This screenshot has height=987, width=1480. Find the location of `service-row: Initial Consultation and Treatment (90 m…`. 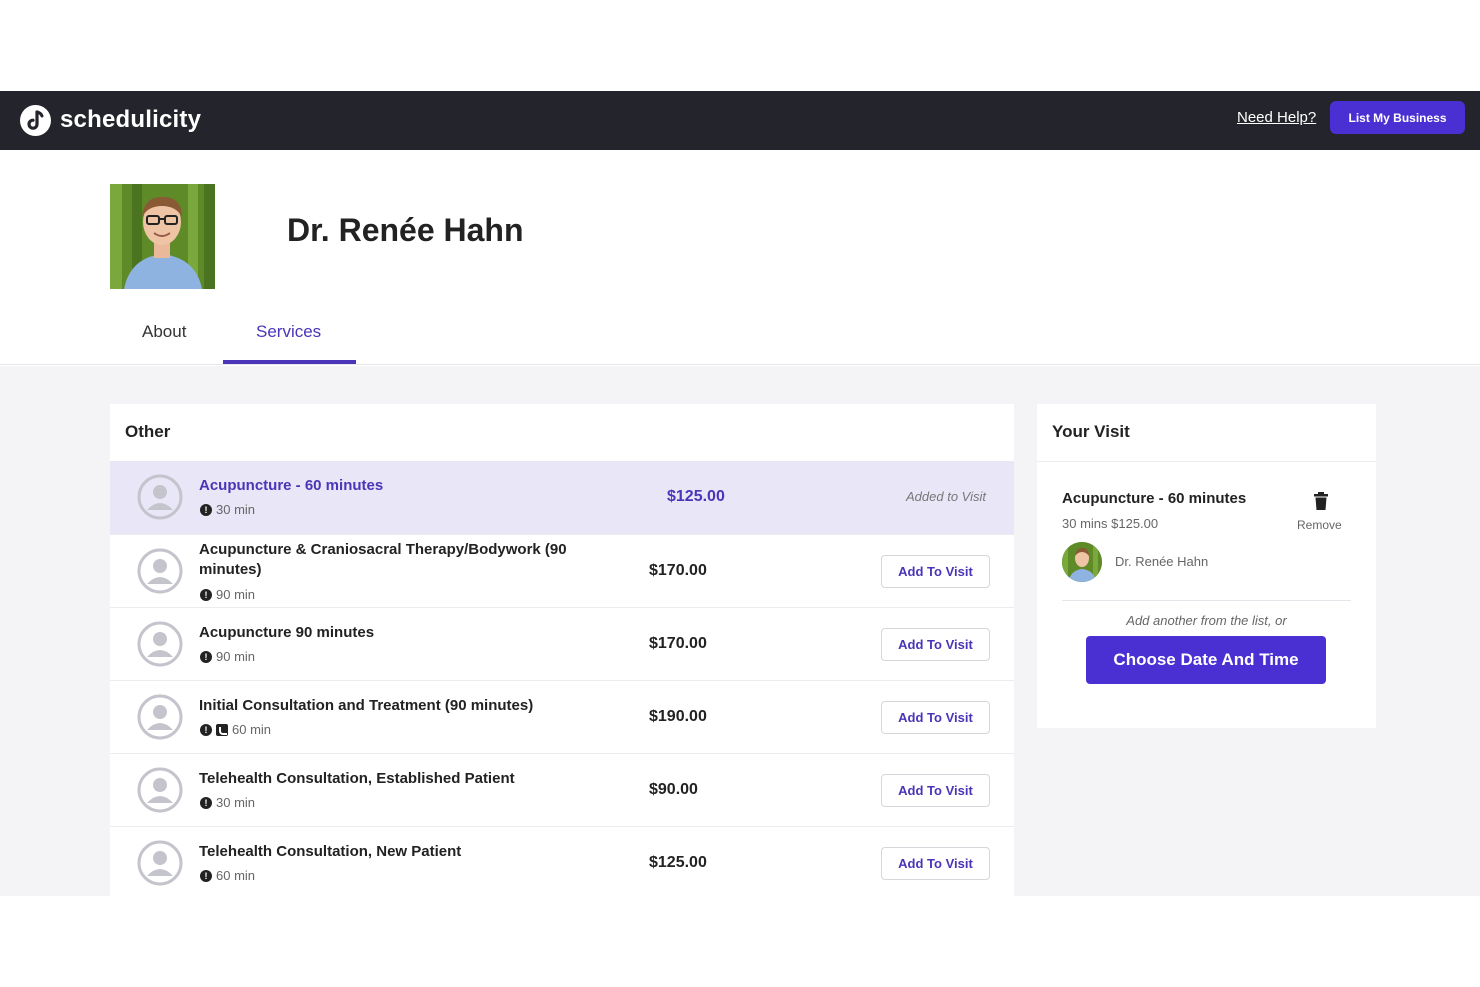

service-row: Initial Consultation and Treatment (90 m… is located at coordinates (562, 716).